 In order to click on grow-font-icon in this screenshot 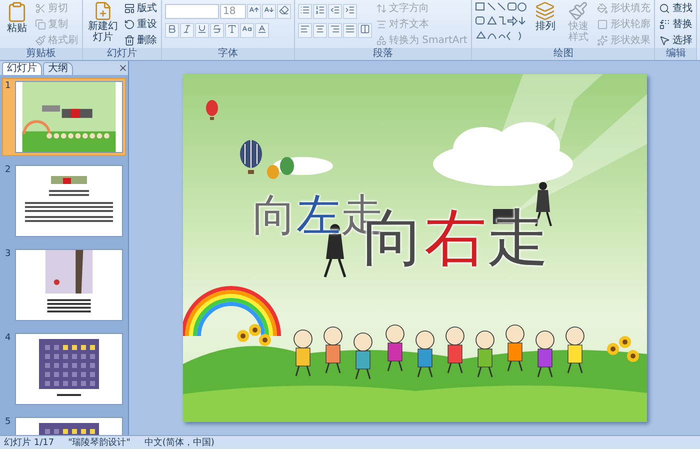, I will do `click(254, 11)`.